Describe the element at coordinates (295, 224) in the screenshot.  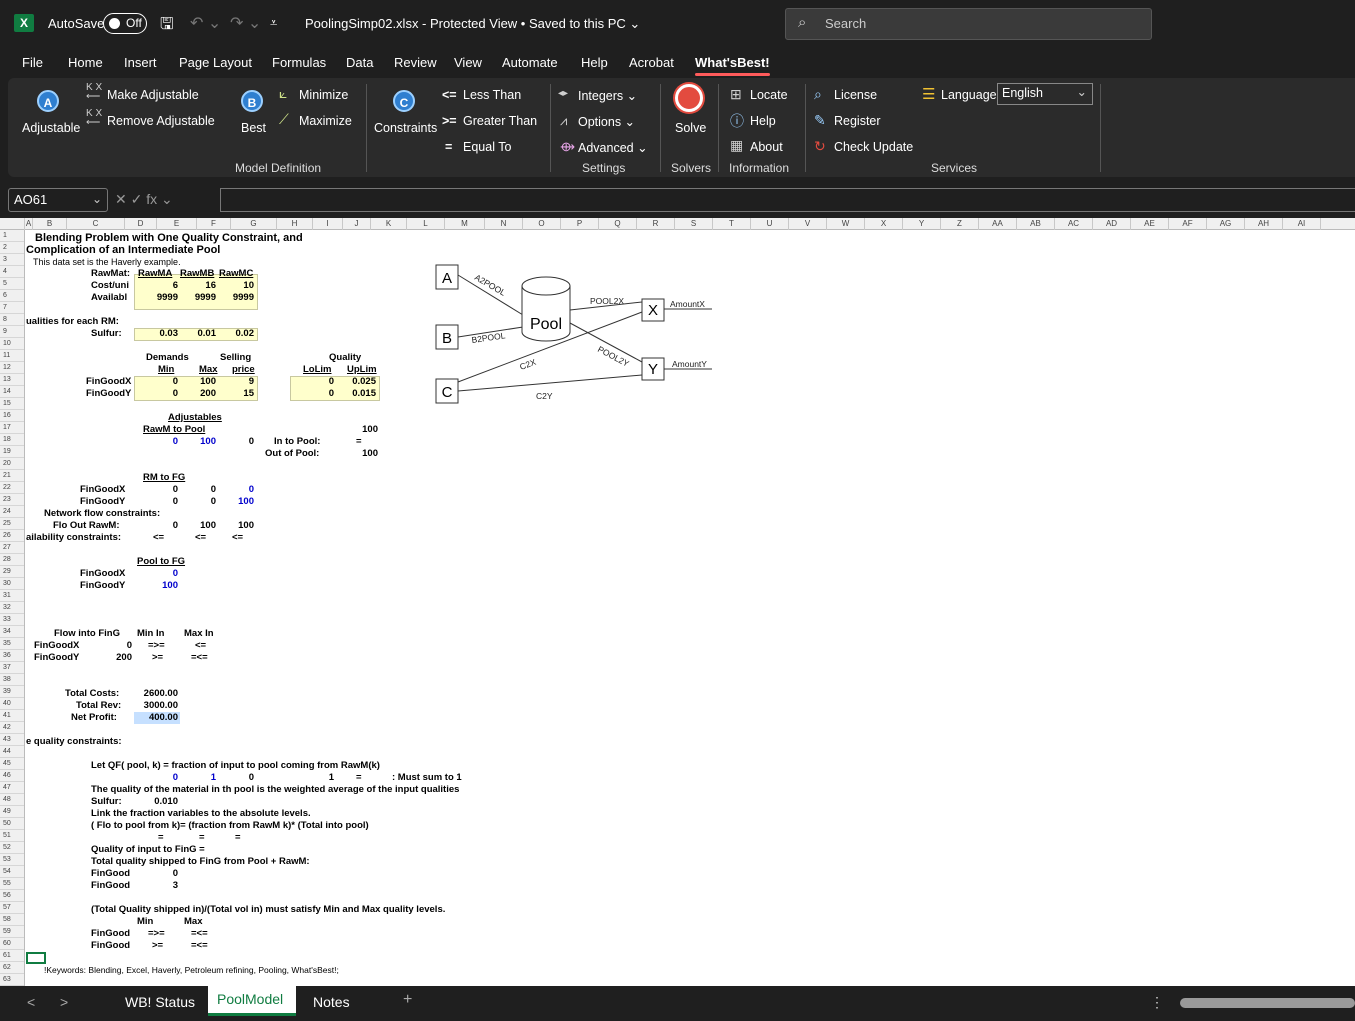
I see `column-header: H` at that location.